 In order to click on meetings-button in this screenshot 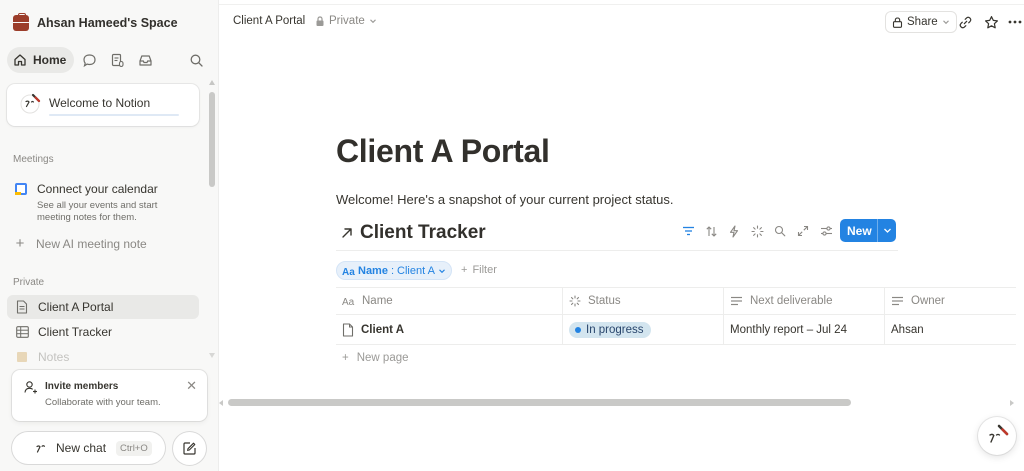, I will do `click(117, 60)`.